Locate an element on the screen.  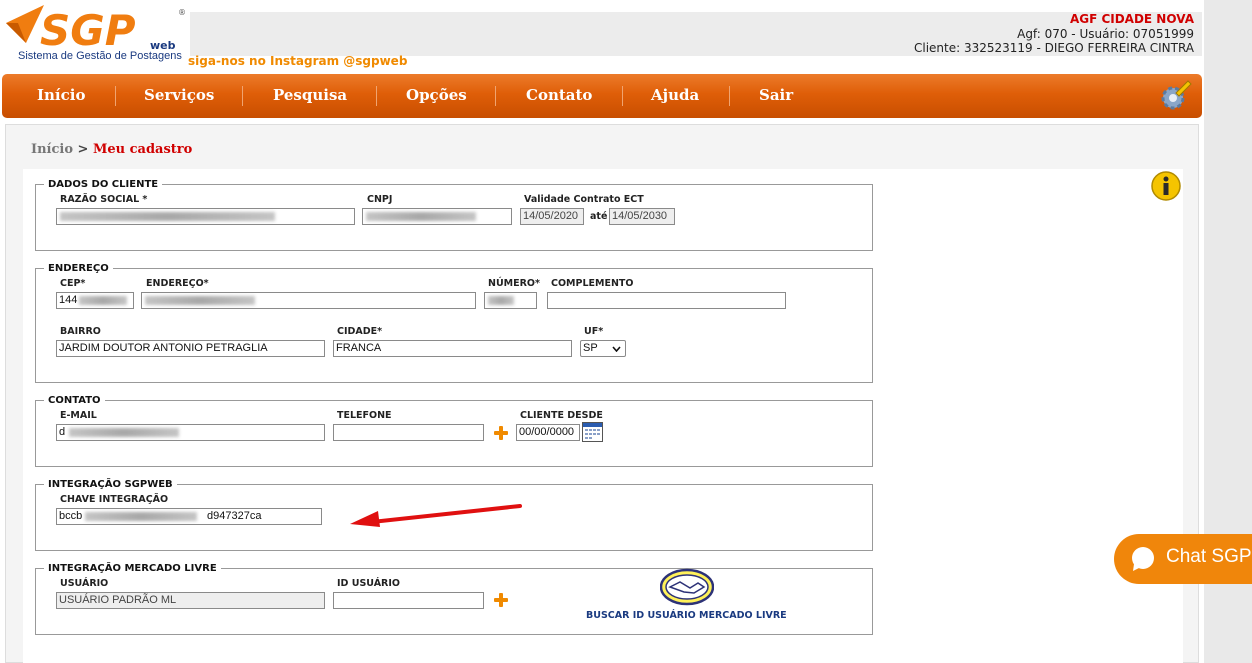
complemento-input is located at coordinates (666, 300).